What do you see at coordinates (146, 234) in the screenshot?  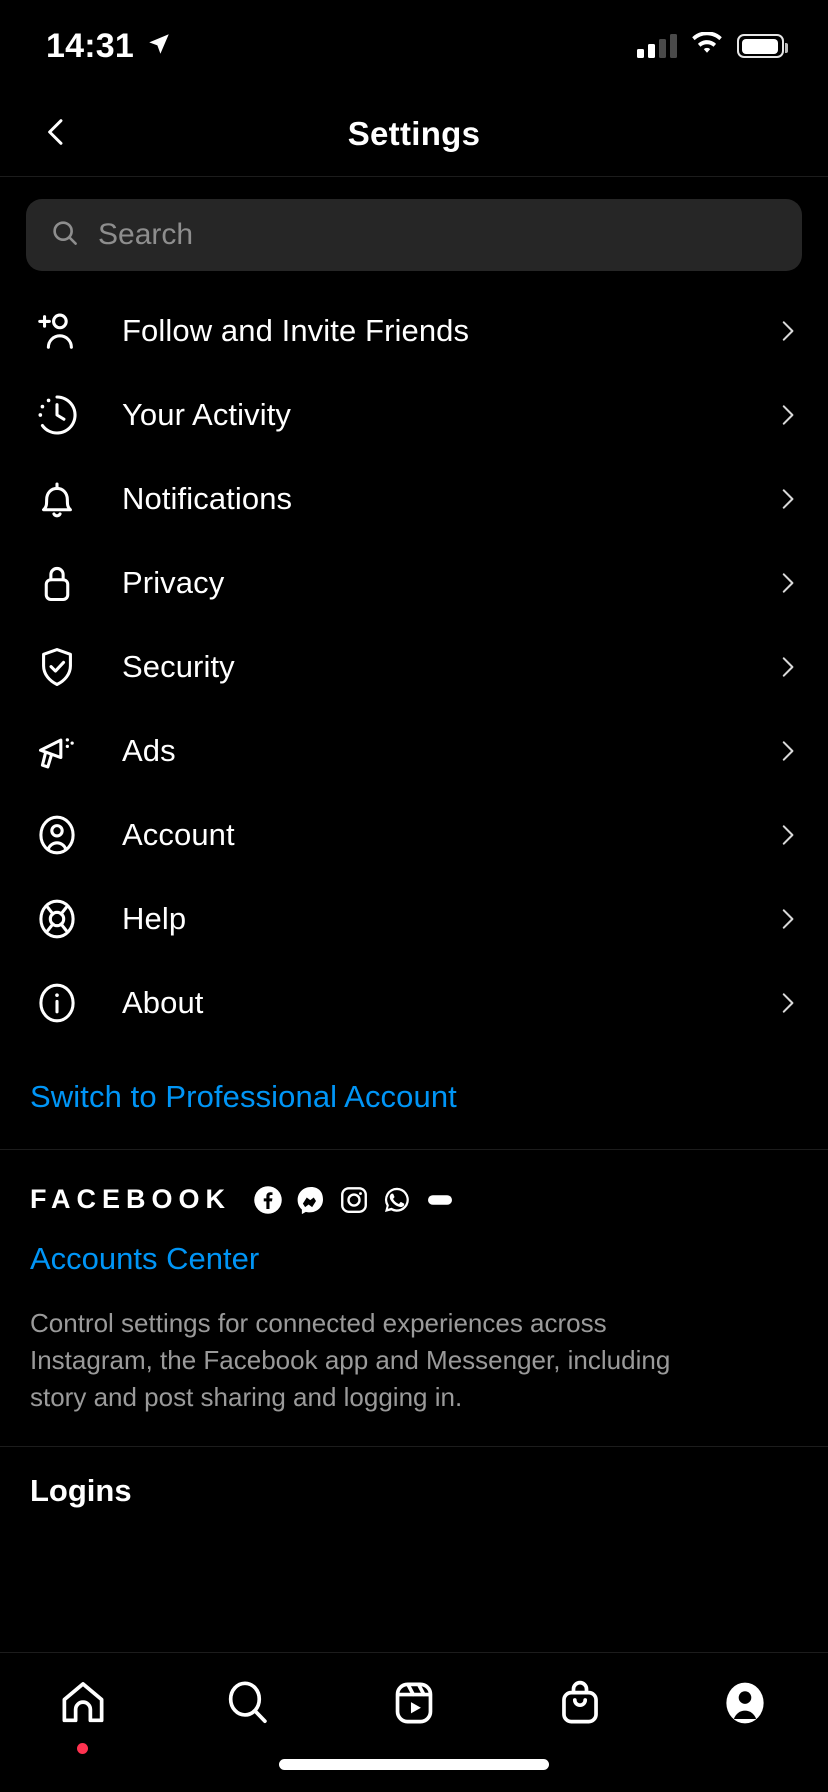 I see `search-placeholder: Search` at bounding box center [146, 234].